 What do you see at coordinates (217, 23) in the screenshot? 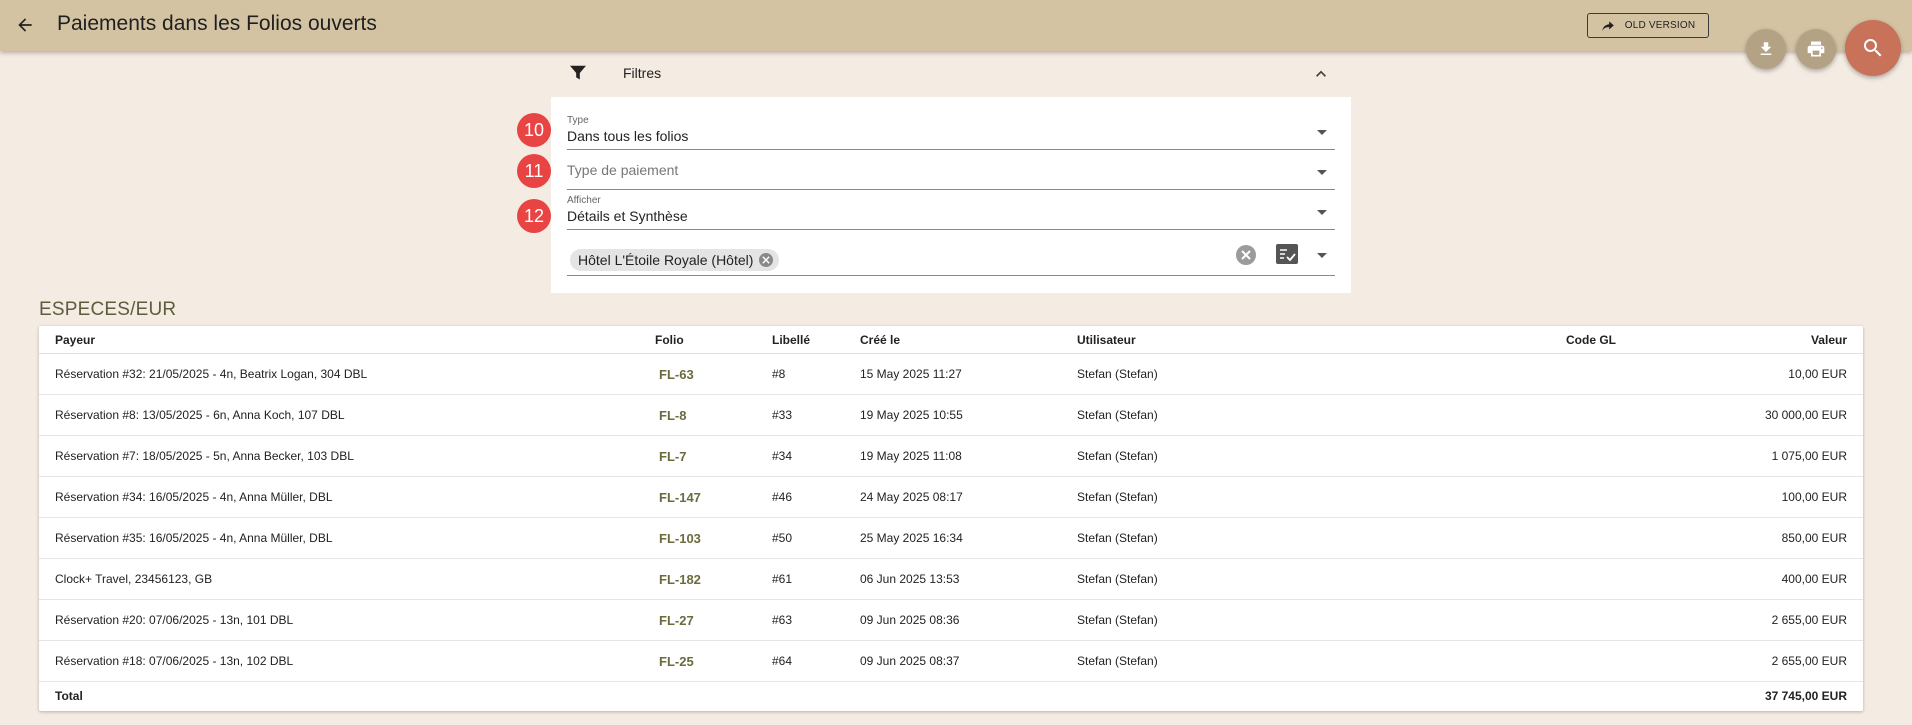
I see `page-title: Paiements dans les Folios ouverts` at bounding box center [217, 23].